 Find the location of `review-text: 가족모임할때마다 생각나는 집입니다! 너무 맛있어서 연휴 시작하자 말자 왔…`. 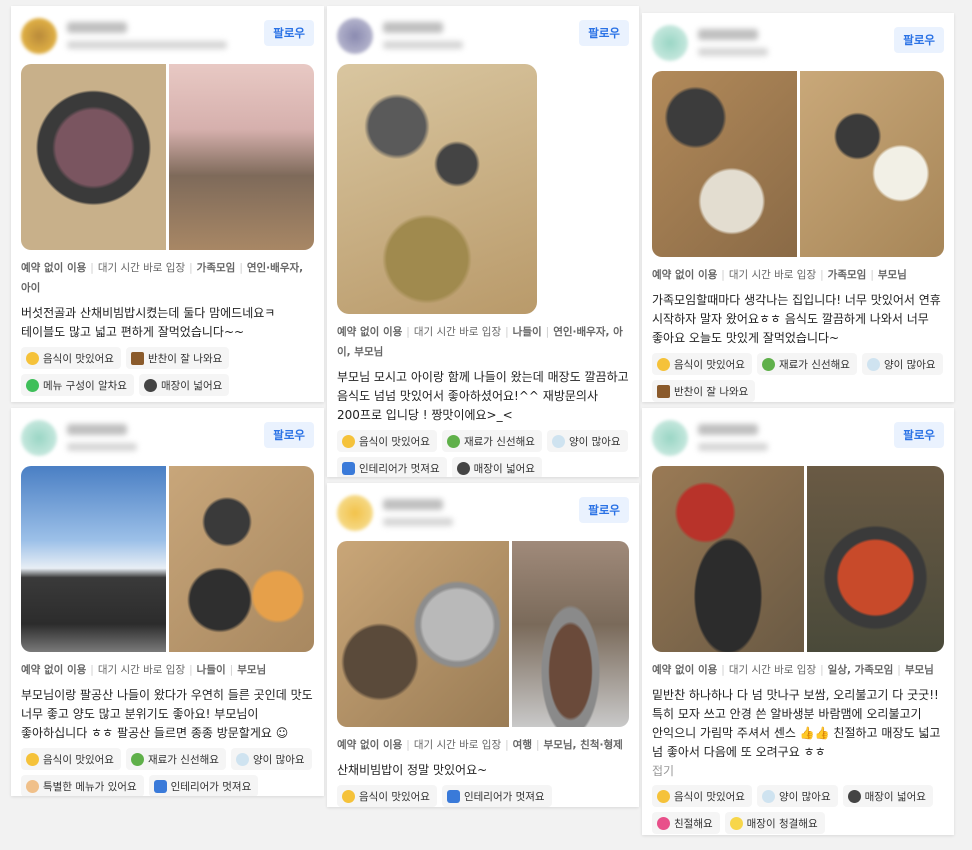

review-text: 가족모임할때마다 생각나는 집입니다! 너무 맛있어서 연휴 시작하자 말자 왔… is located at coordinates (798, 319).